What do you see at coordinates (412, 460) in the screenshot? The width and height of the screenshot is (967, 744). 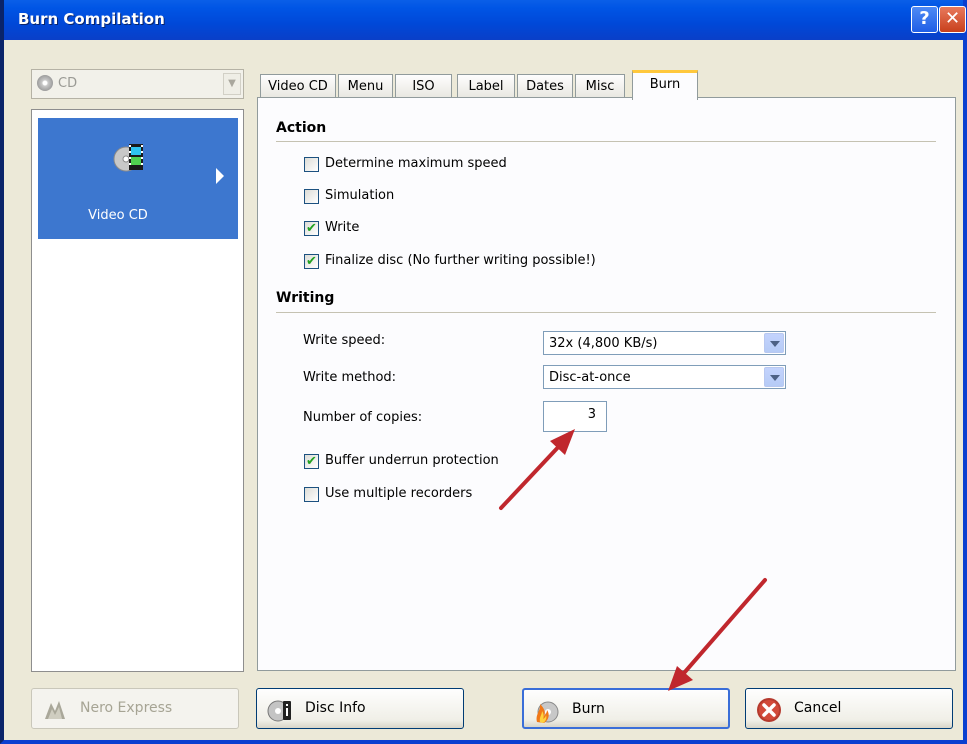 I see `checkbox-label: Buffer underrun protection` at bounding box center [412, 460].